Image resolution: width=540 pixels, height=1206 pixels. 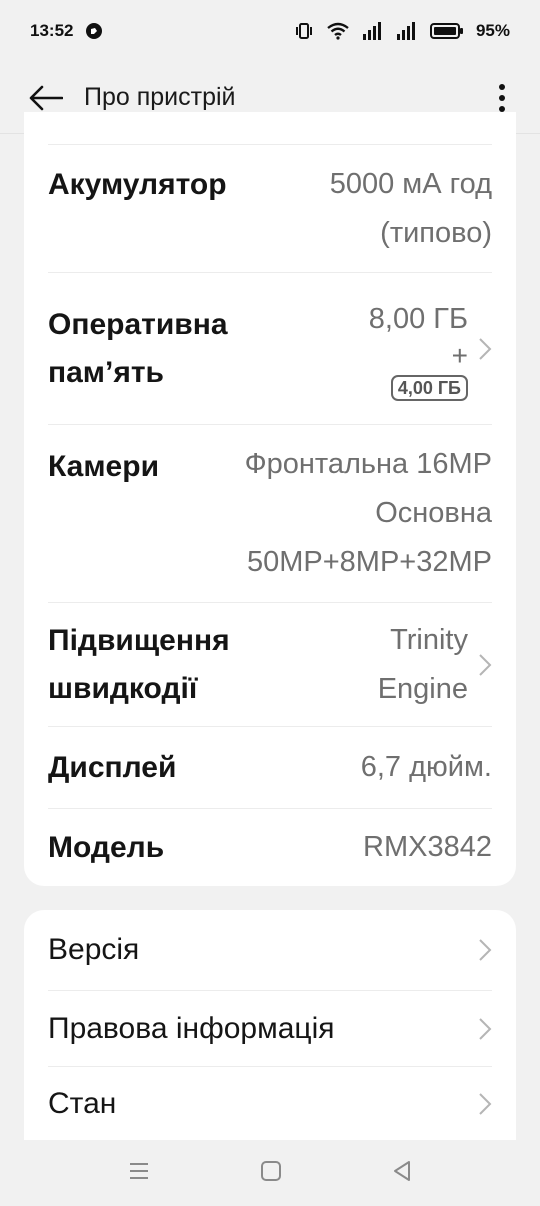 I want to click on spec-value-line: Фронтальна 16MP, so click(x=368, y=464).